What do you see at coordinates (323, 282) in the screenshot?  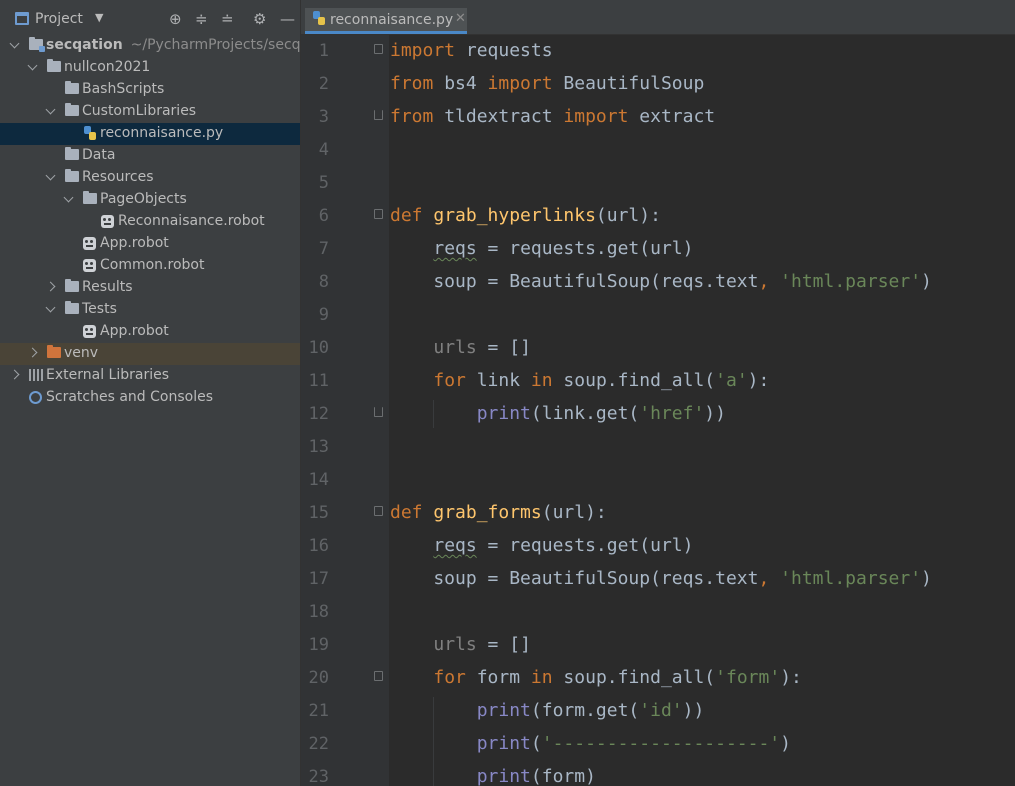 I see `line-number: 8` at bounding box center [323, 282].